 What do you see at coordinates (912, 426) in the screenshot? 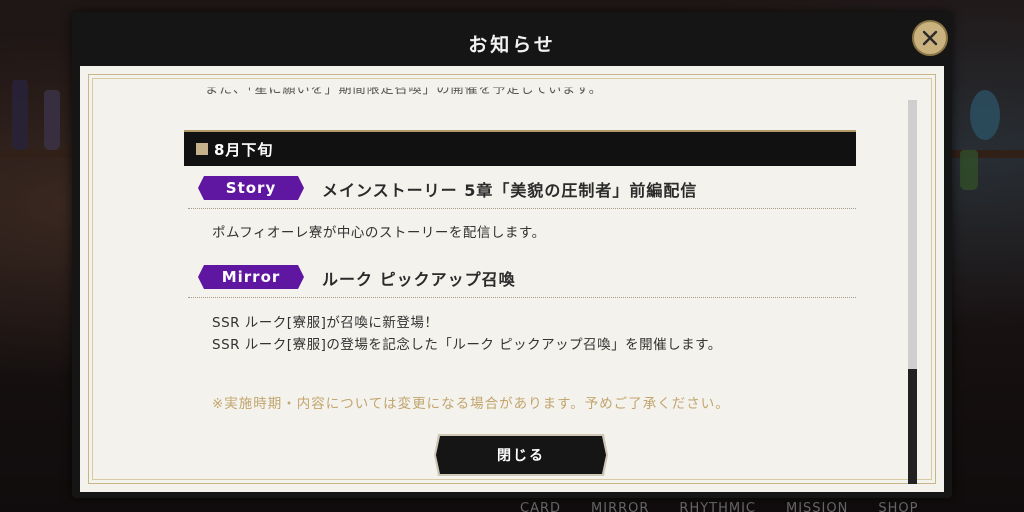
I see `scrollbar-thumb` at bounding box center [912, 426].